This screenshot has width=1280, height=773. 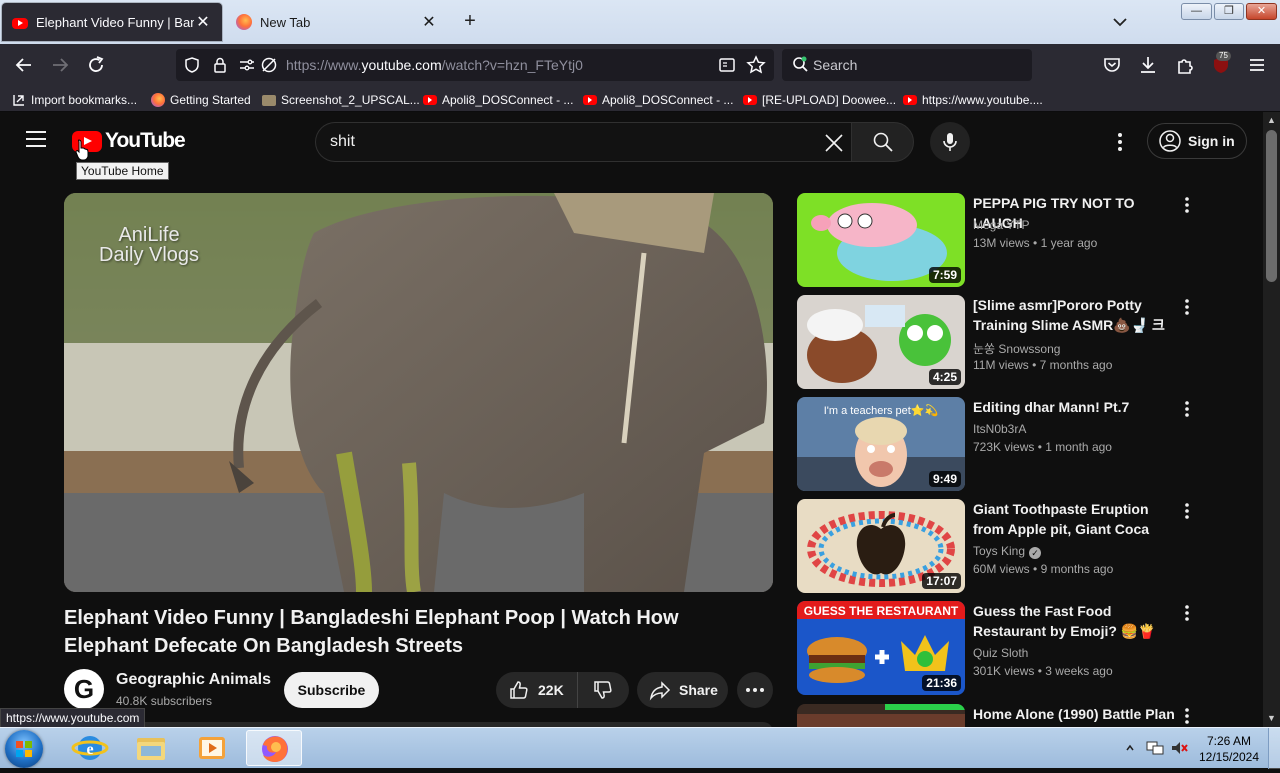 I want to click on start-button, so click(x=24, y=749).